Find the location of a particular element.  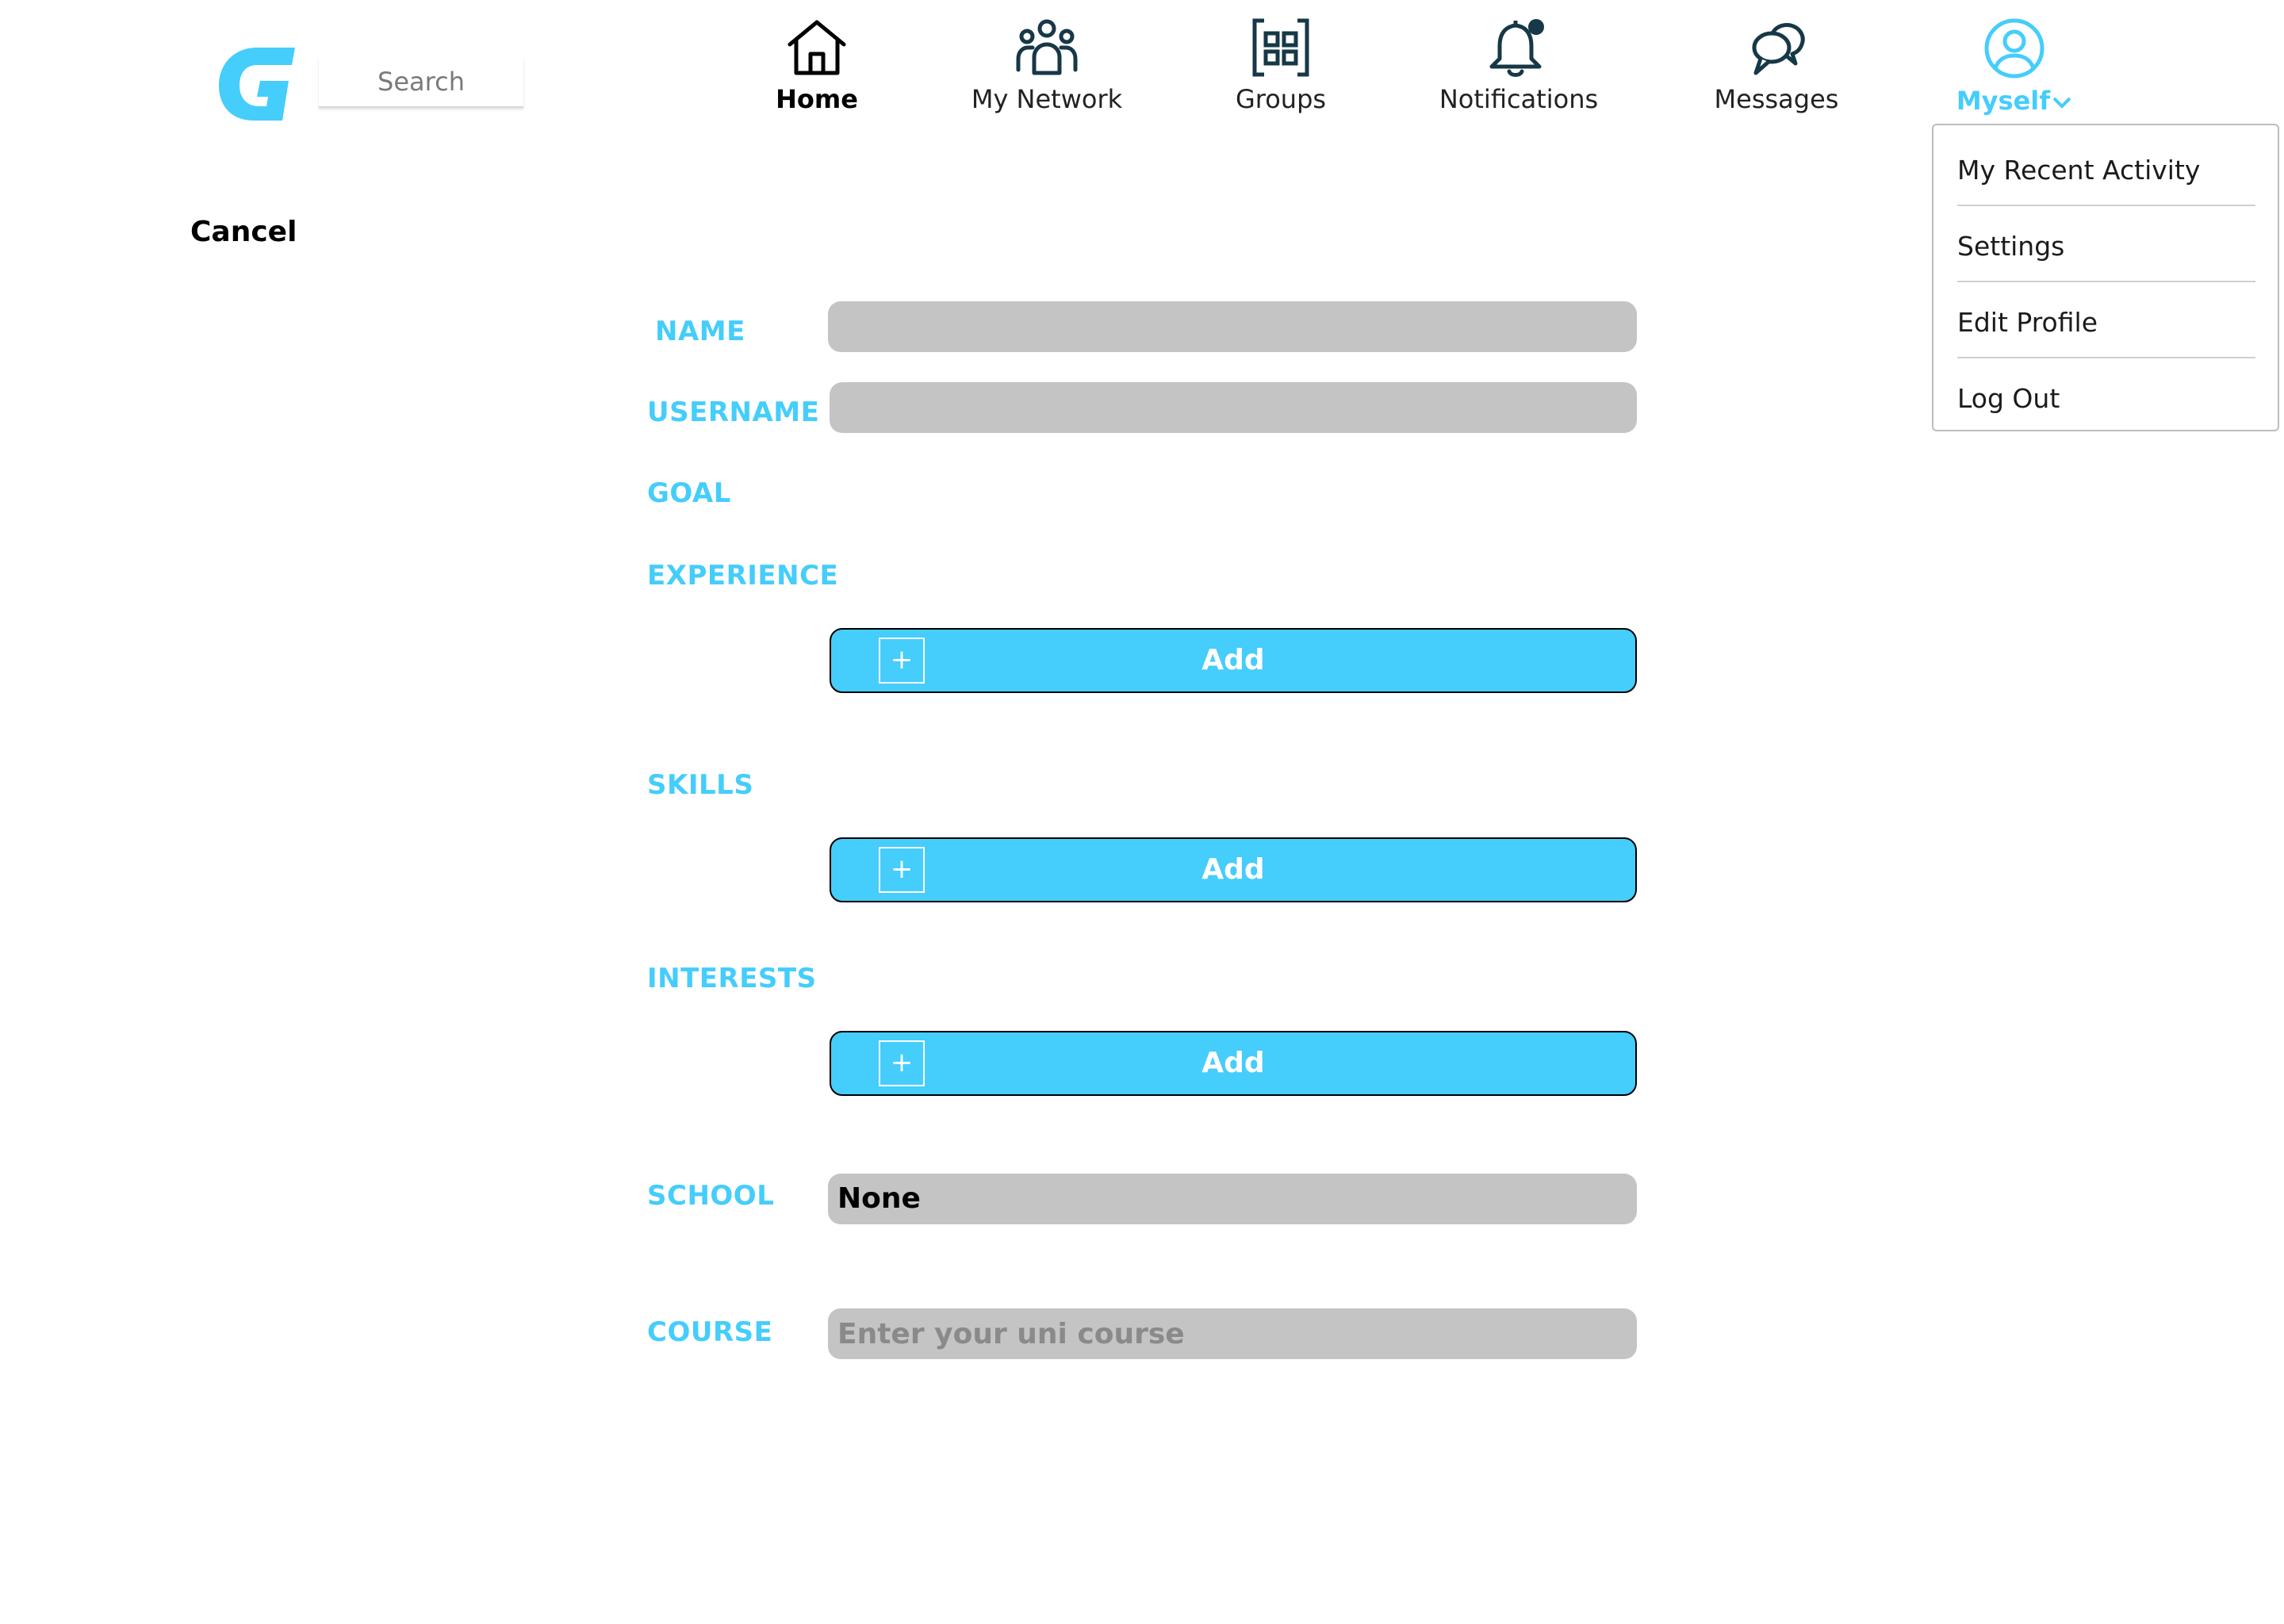

skills-label: SKILLS is located at coordinates (700, 785).